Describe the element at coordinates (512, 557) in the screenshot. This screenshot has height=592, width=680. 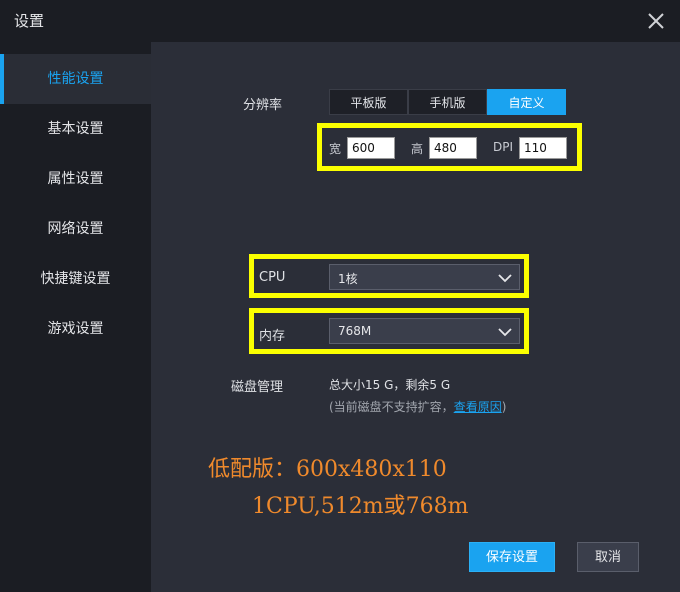
I see `save-button: 保存设置` at that location.